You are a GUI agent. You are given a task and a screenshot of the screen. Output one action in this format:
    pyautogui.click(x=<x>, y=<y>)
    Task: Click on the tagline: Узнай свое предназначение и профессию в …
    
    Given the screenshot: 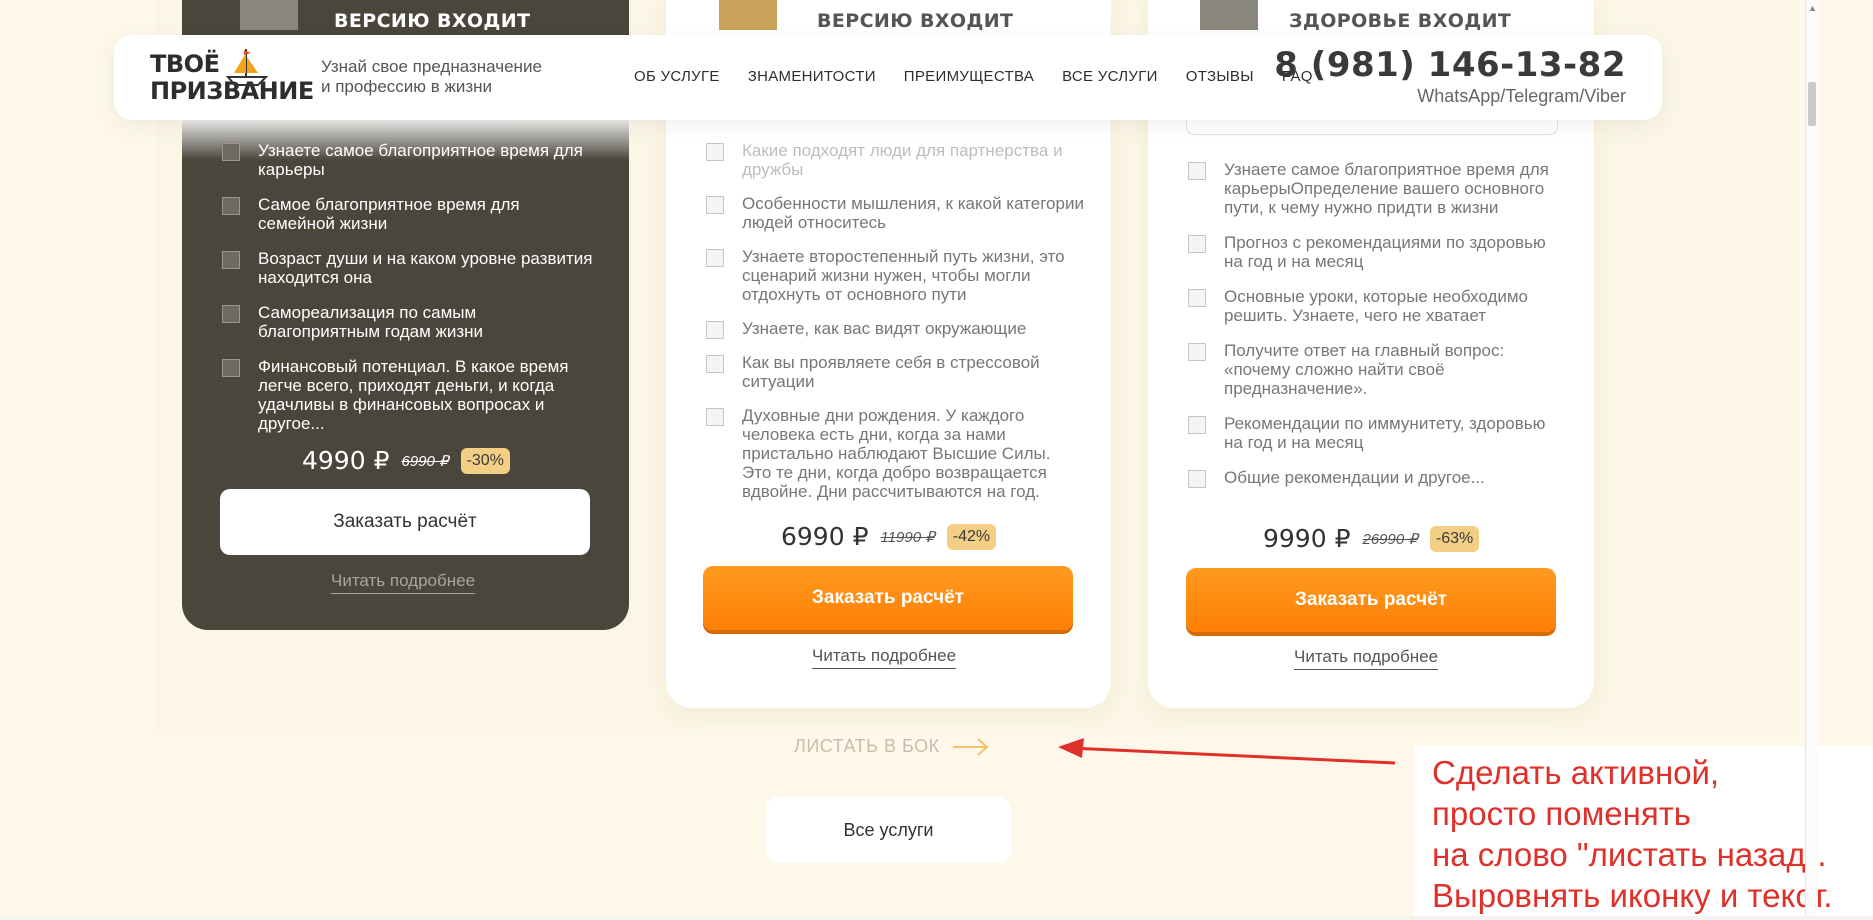 What is the action you would take?
    pyautogui.click(x=431, y=76)
    